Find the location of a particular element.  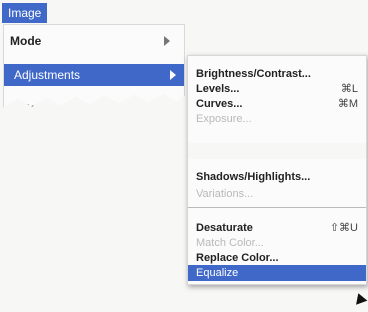

menu-item-label: Desaturate is located at coordinates (224, 228).